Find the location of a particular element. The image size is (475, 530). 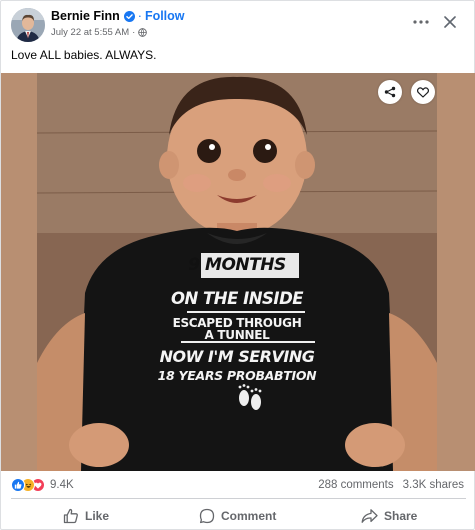

ellipsis-icon is located at coordinates (421, 22).